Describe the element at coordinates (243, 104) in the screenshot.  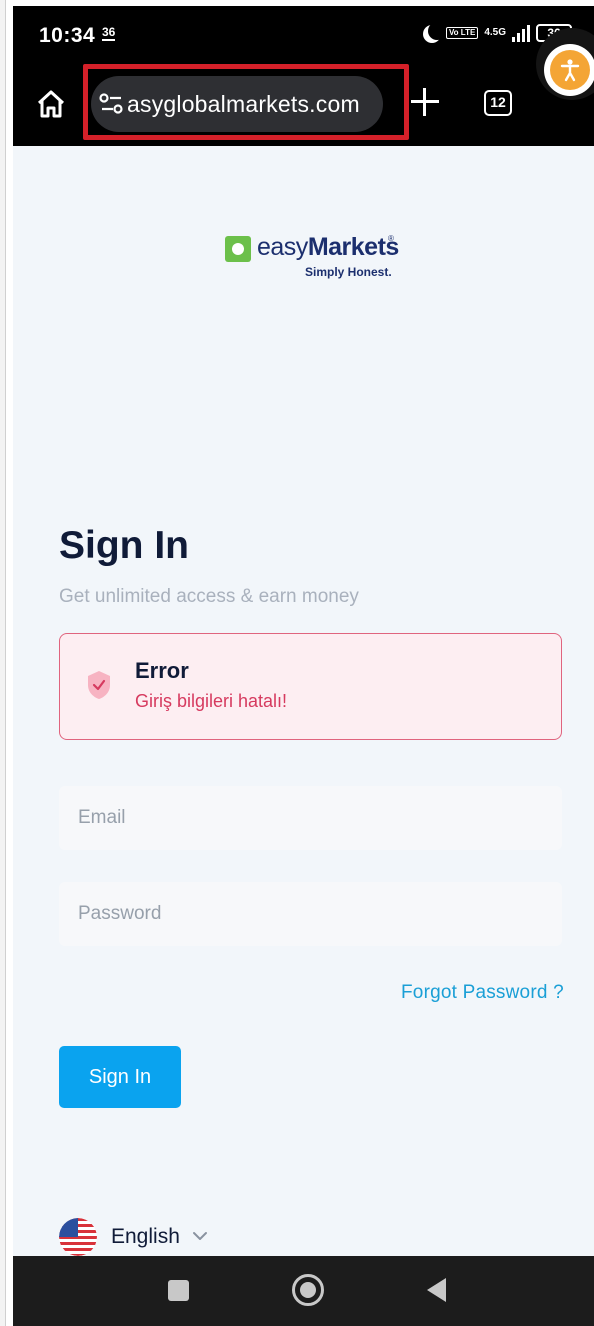
I see `url-text: asyglobalmarkets.com` at that location.